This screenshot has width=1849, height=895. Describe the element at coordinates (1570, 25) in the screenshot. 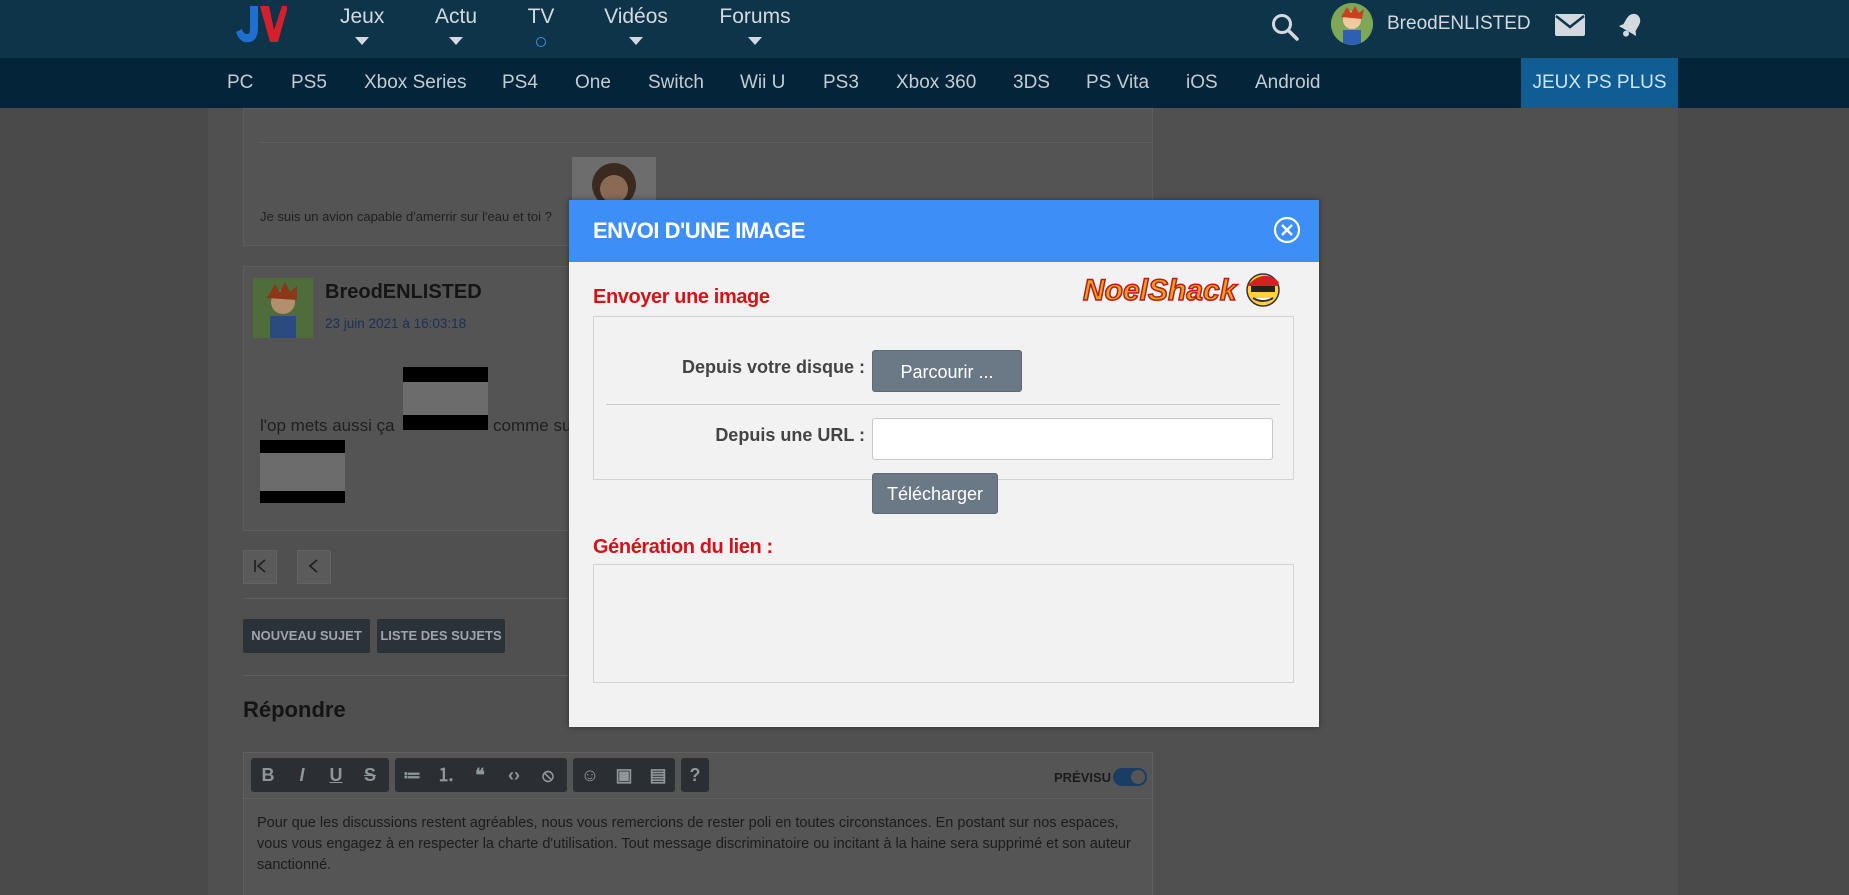

I see `mail-icon` at that location.